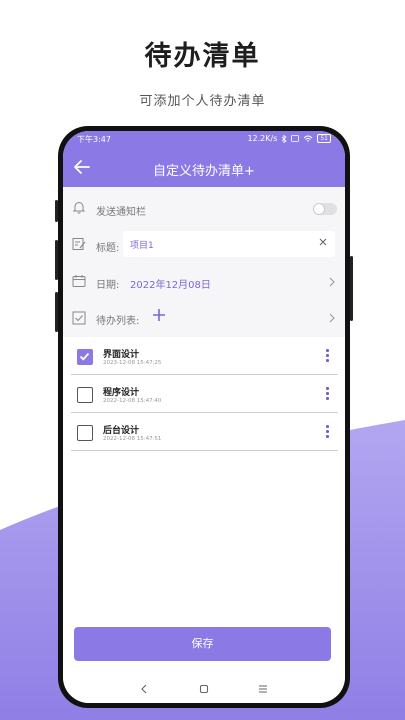 This screenshot has width=405, height=720. Describe the element at coordinates (121, 431) in the screenshot. I see `todo-name: 后台设计` at that location.